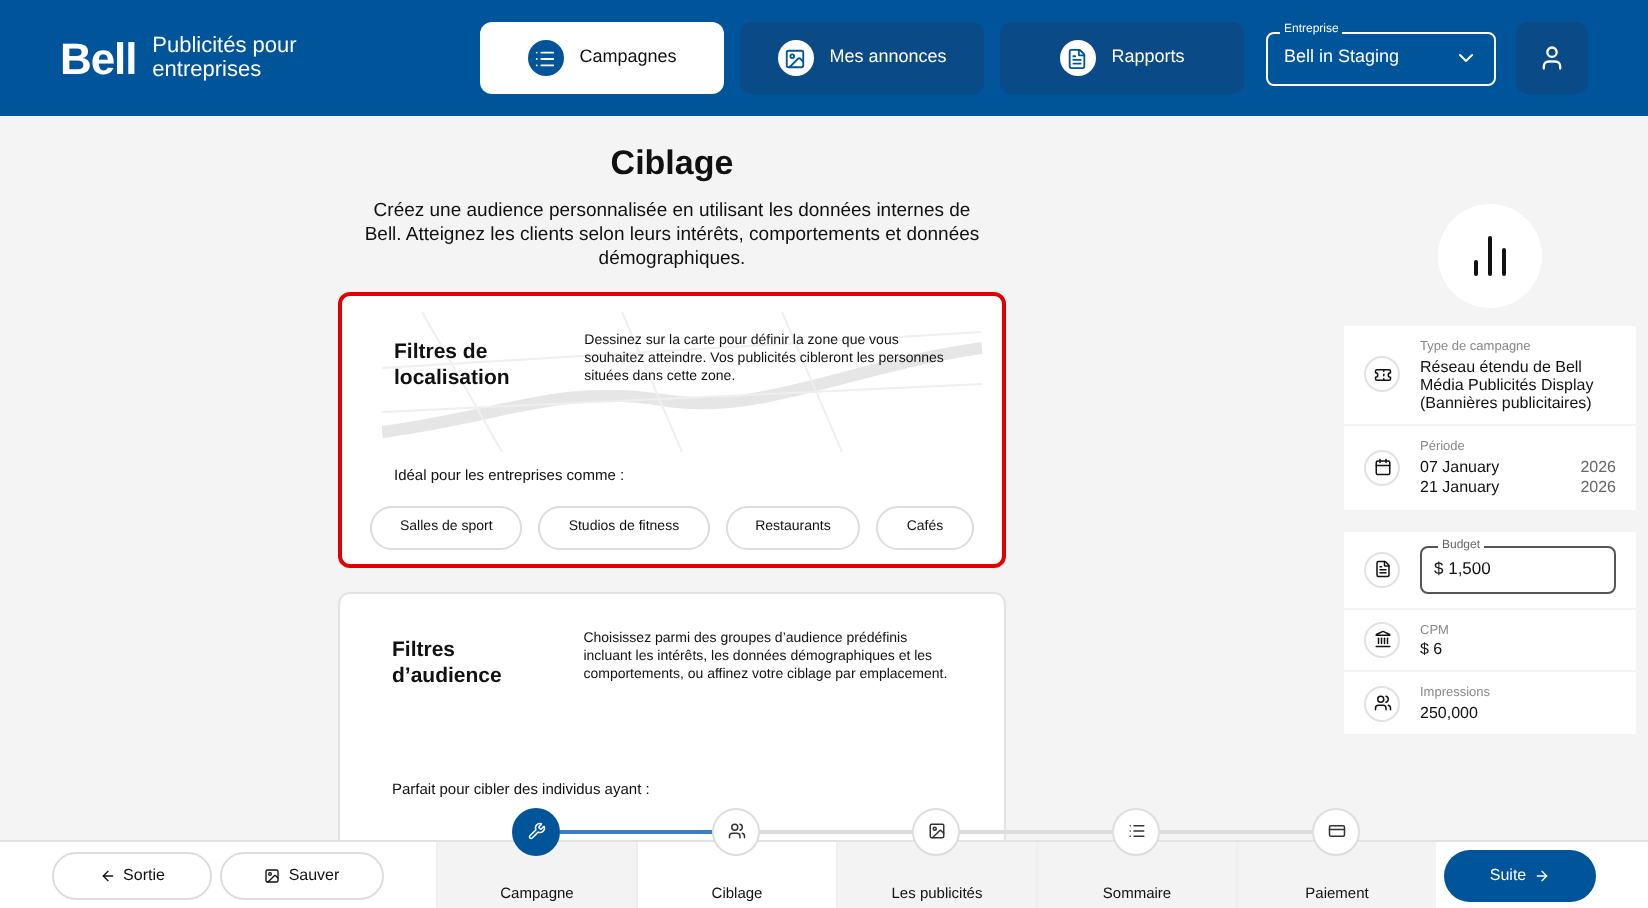 The width and height of the screenshot is (1648, 908). What do you see at coordinates (98, 59) in the screenshot?
I see `logo: Bell` at bounding box center [98, 59].